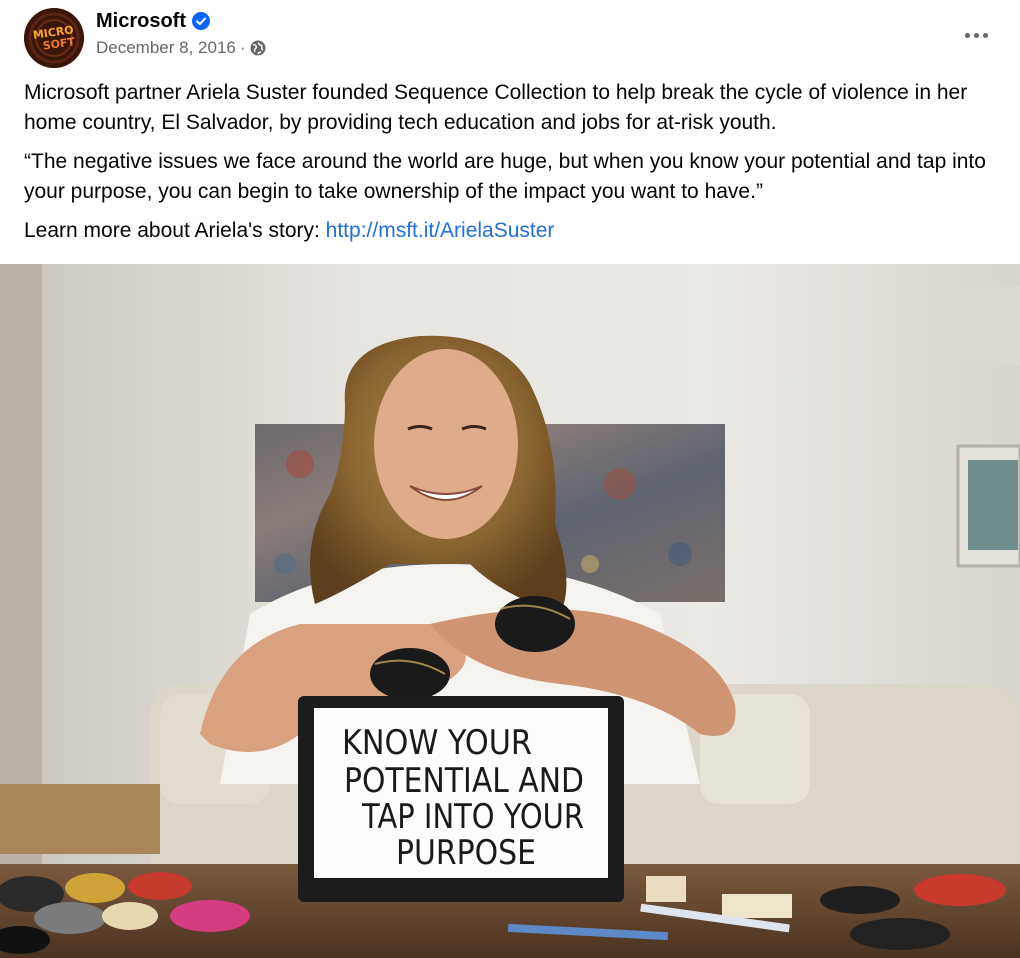 The image size is (1020, 958). Describe the element at coordinates (440, 230) in the screenshot. I see `story-link: http://msft.it/ArielaSuster` at that location.